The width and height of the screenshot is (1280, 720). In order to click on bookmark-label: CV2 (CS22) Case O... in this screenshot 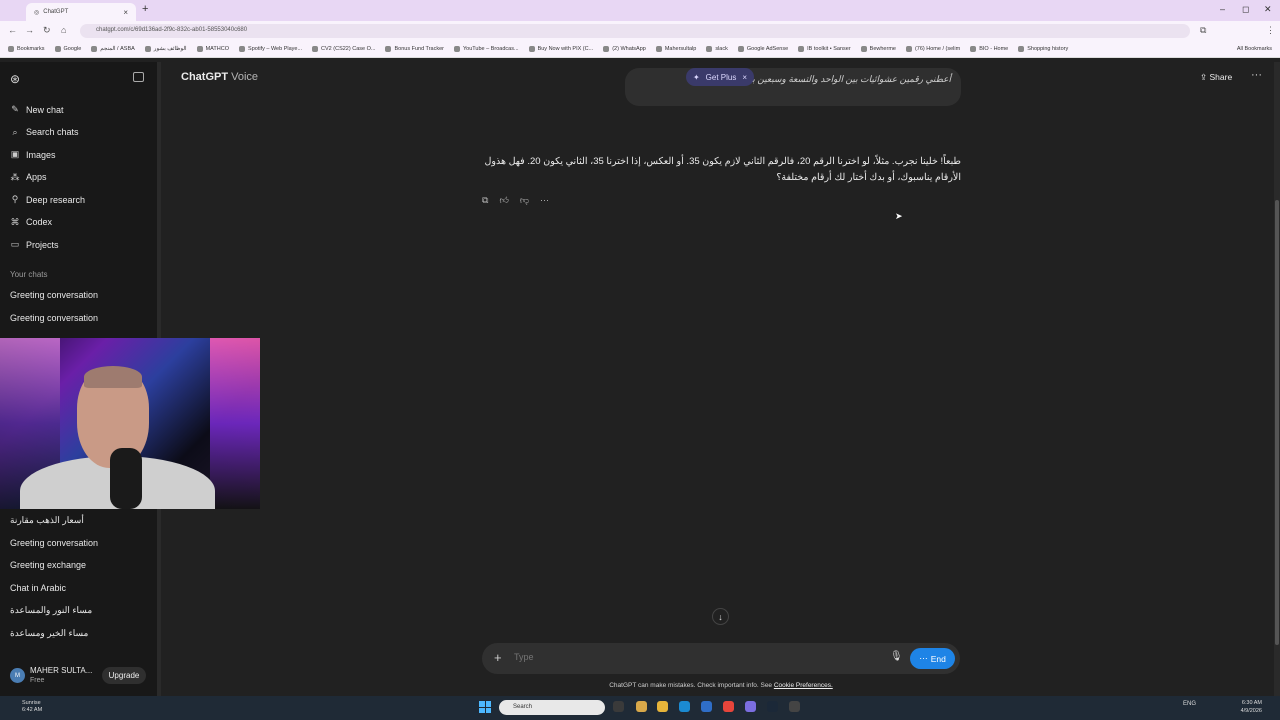, I will do `click(348, 49)`.